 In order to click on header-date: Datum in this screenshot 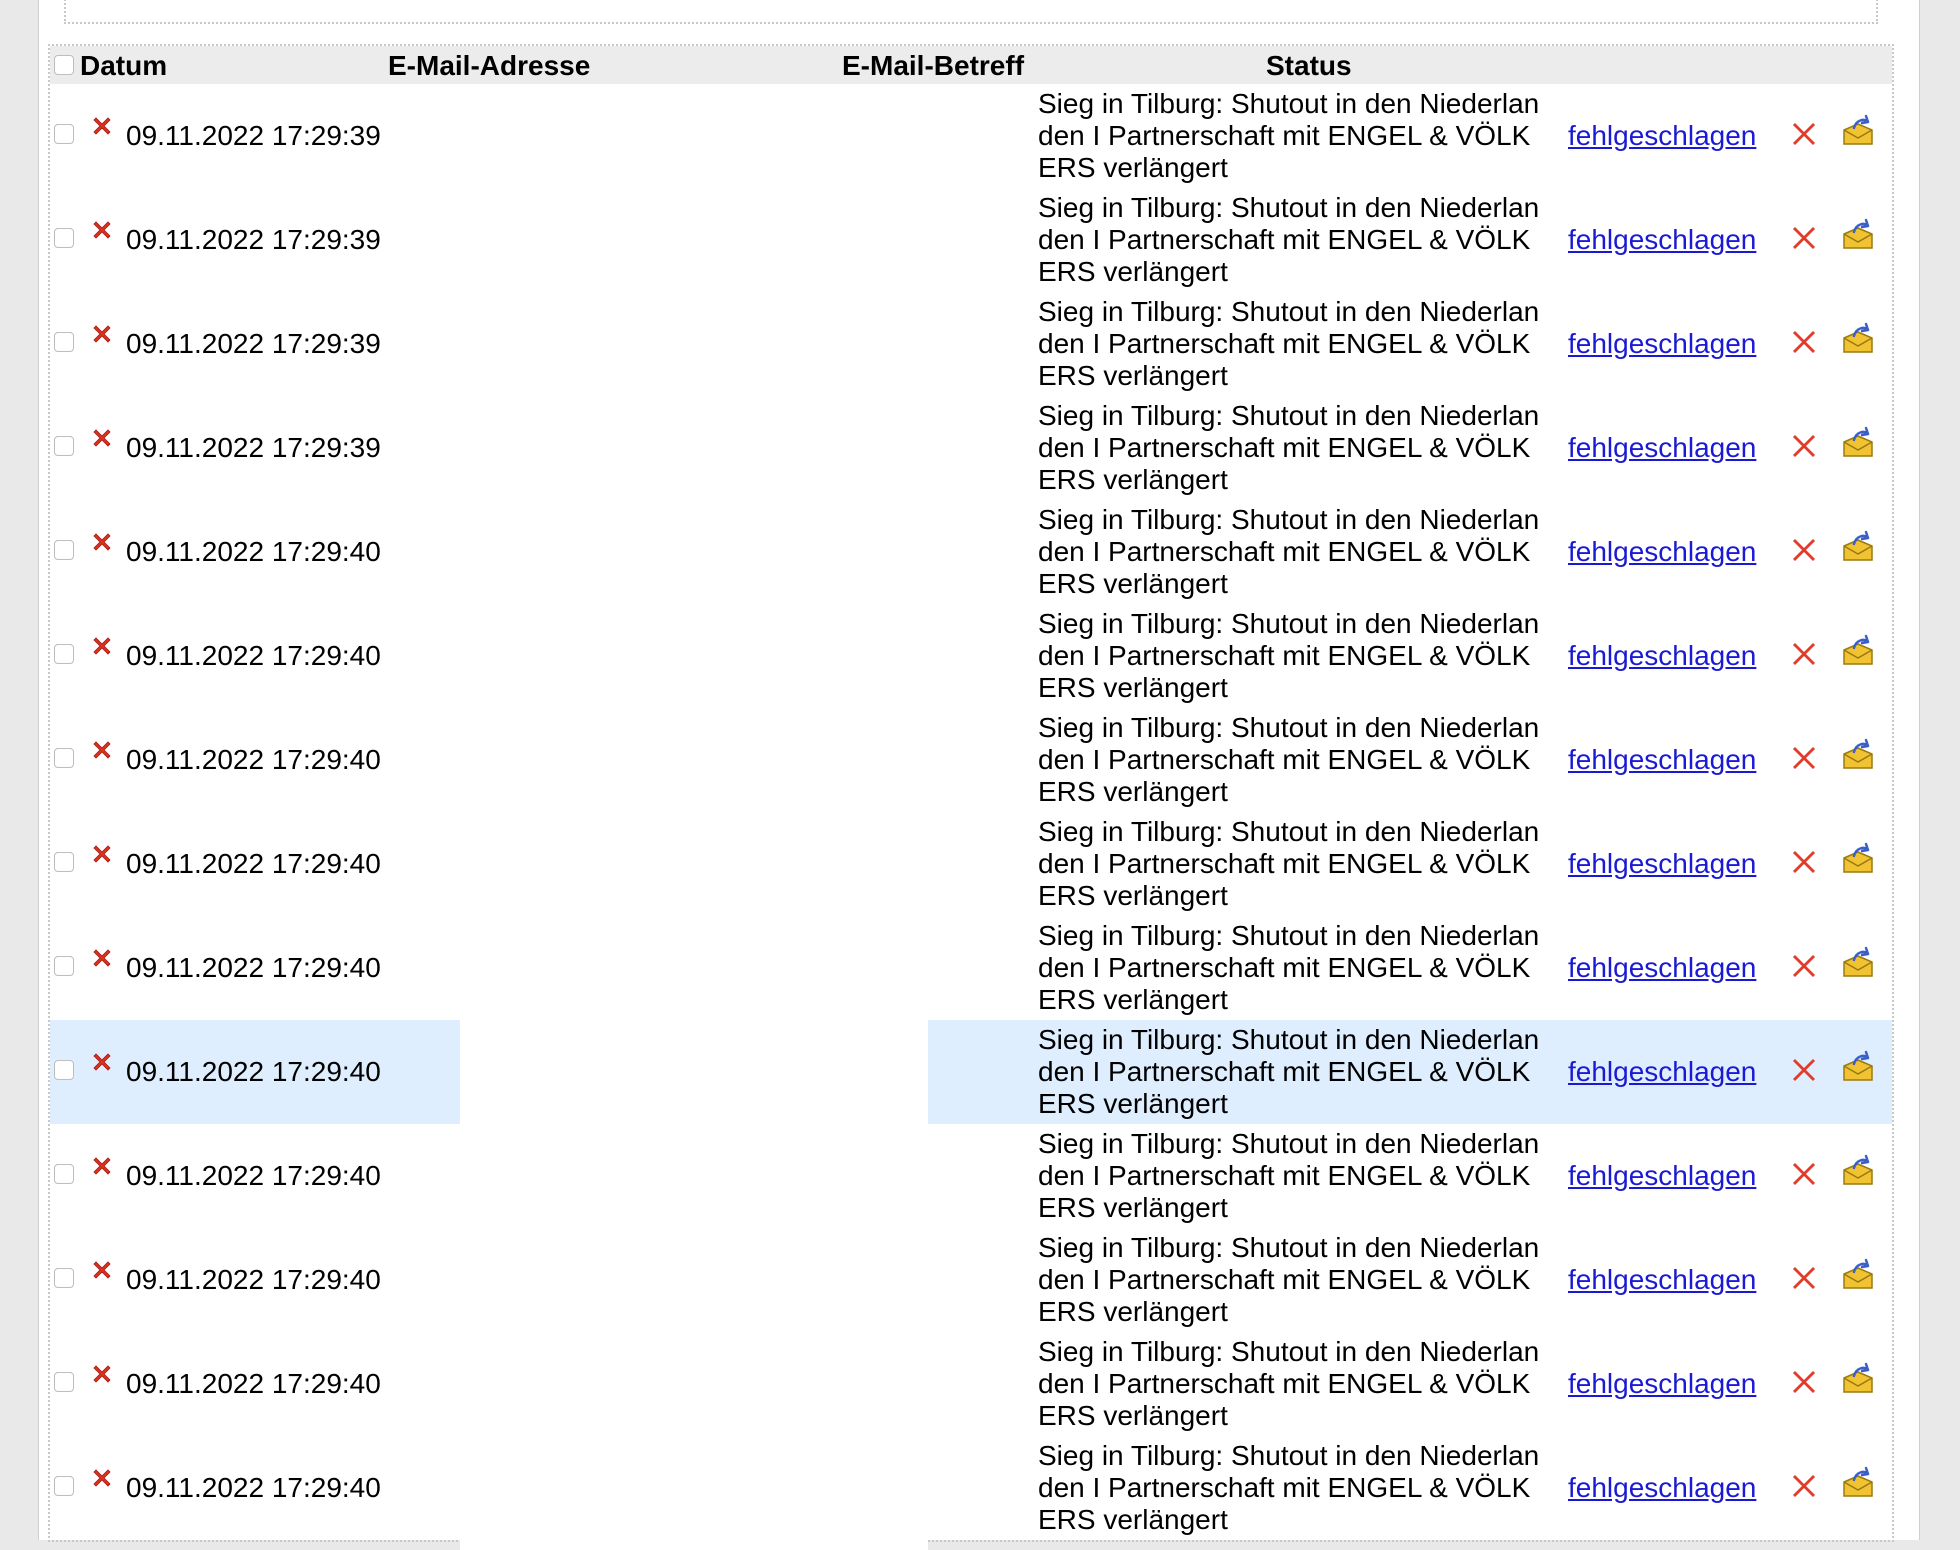, I will do `click(123, 66)`.